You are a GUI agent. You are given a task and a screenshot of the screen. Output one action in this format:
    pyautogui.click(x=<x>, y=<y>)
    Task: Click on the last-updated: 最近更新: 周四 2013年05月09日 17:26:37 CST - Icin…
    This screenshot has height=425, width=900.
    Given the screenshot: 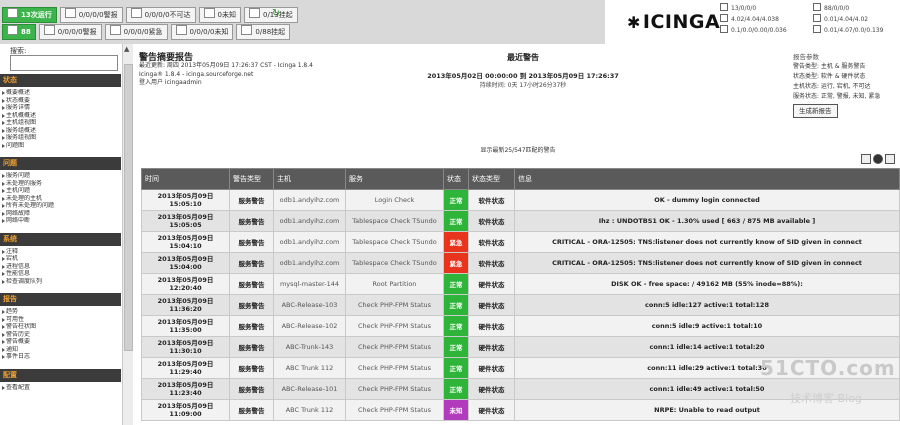 What is the action you would take?
    pyautogui.click(x=226, y=65)
    